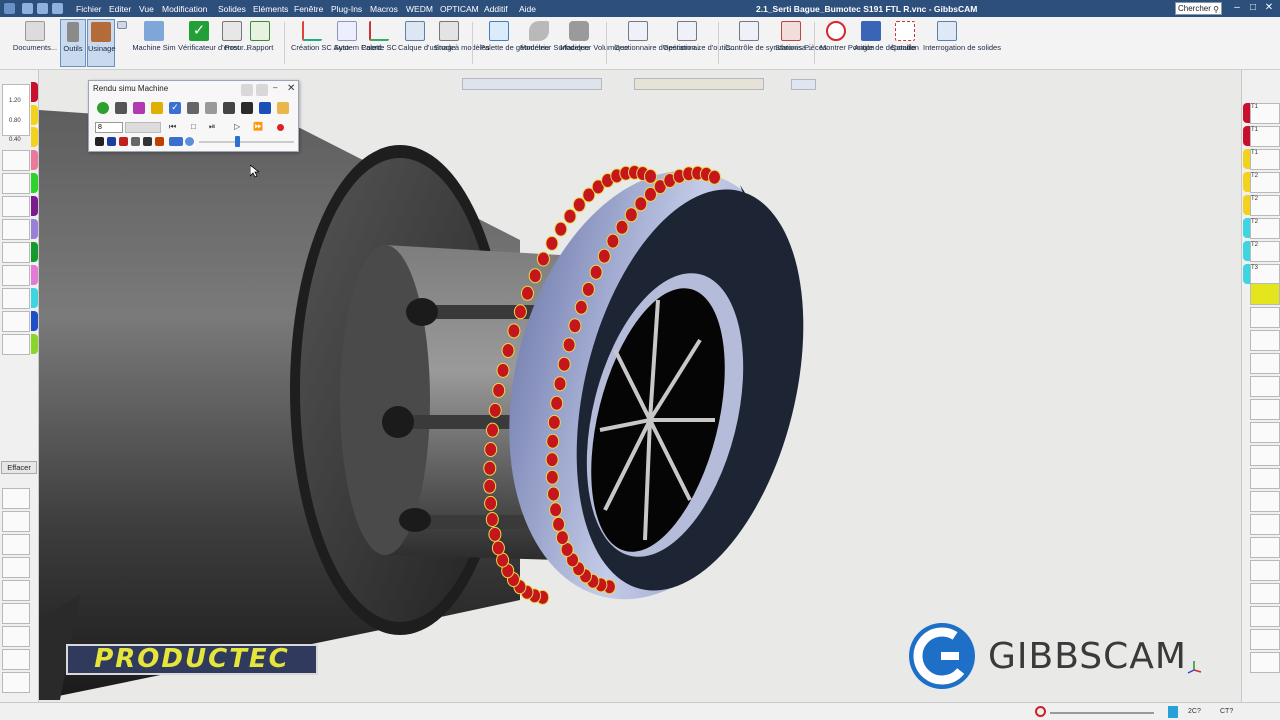  What do you see at coordinates (101, 43) in the screenshot?
I see `machining-button: Usinage` at bounding box center [101, 43].